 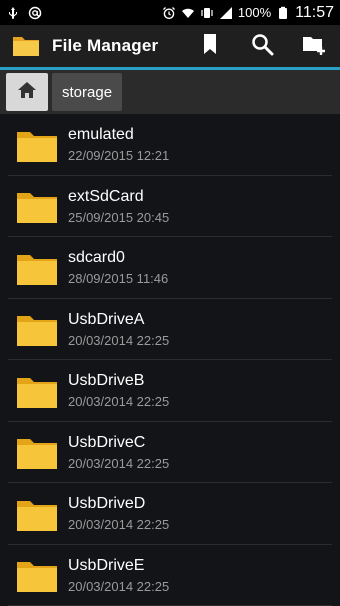 I want to click on list-item: UsbDriveC 20/03/2014 22:25, so click(x=170, y=453).